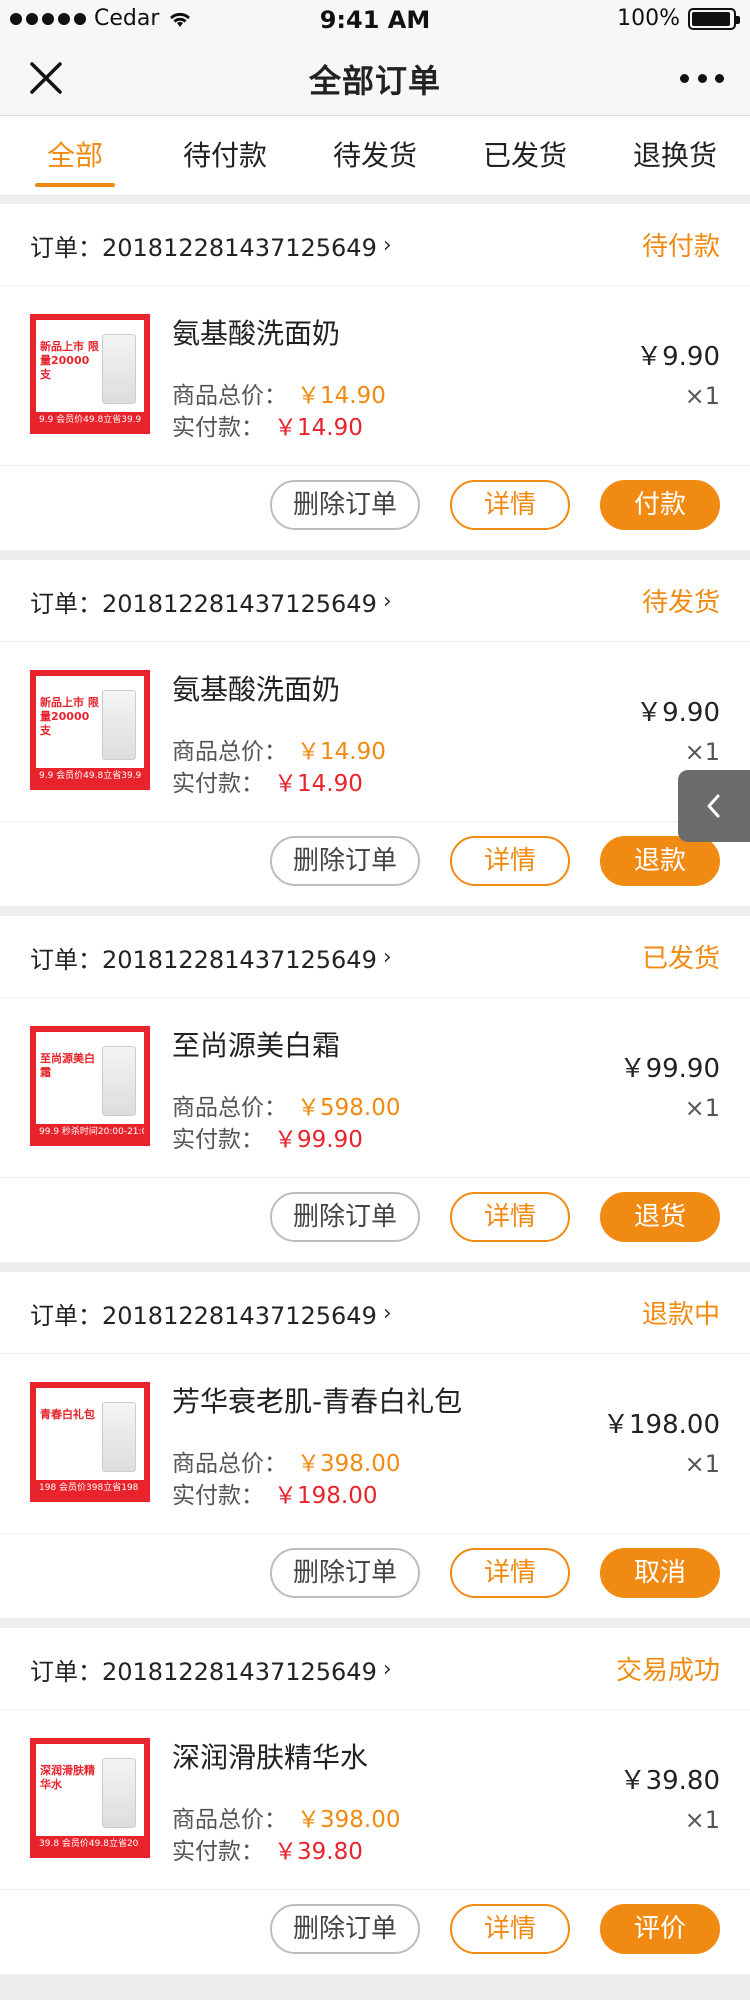 The height and width of the screenshot is (2000, 750). I want to click on amount-paid: 实付款： ￥99.90, so click(267, 1137).